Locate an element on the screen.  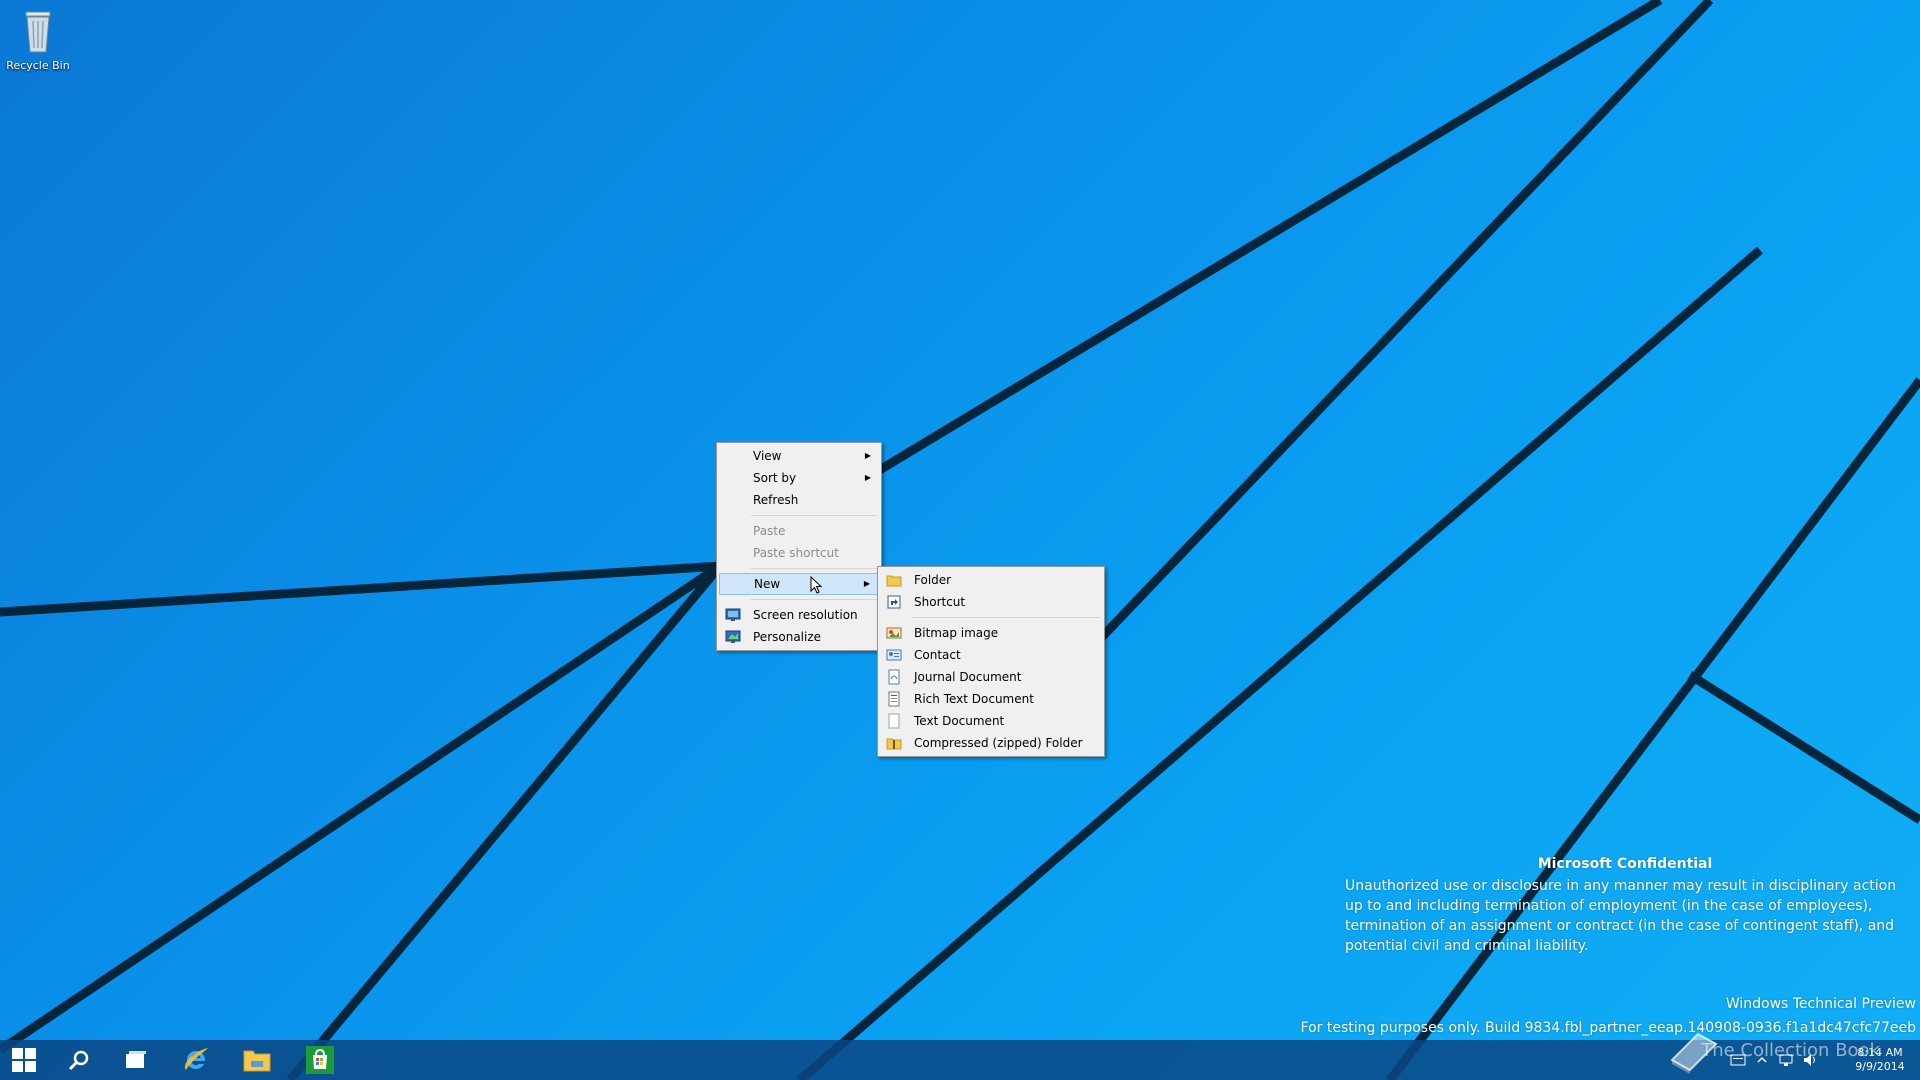
submenu-item-label: Shortcut is located at coordinates (940, 602).